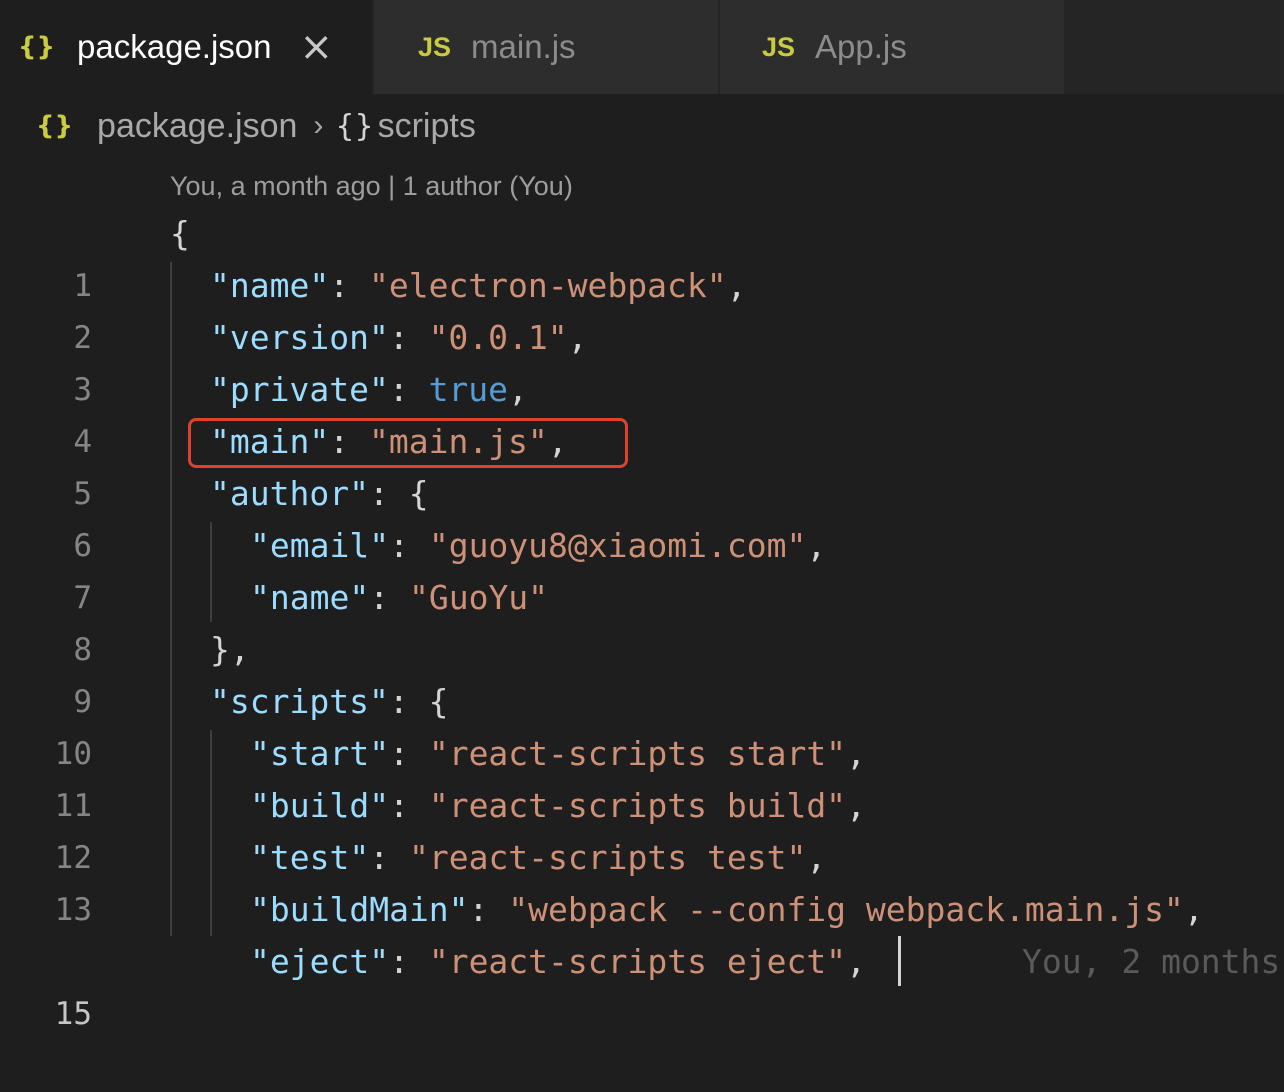  What do you see at coordinates (317, 47) in the screenshot?
I see `close-icon: ×` at bounding box center [317, 47].